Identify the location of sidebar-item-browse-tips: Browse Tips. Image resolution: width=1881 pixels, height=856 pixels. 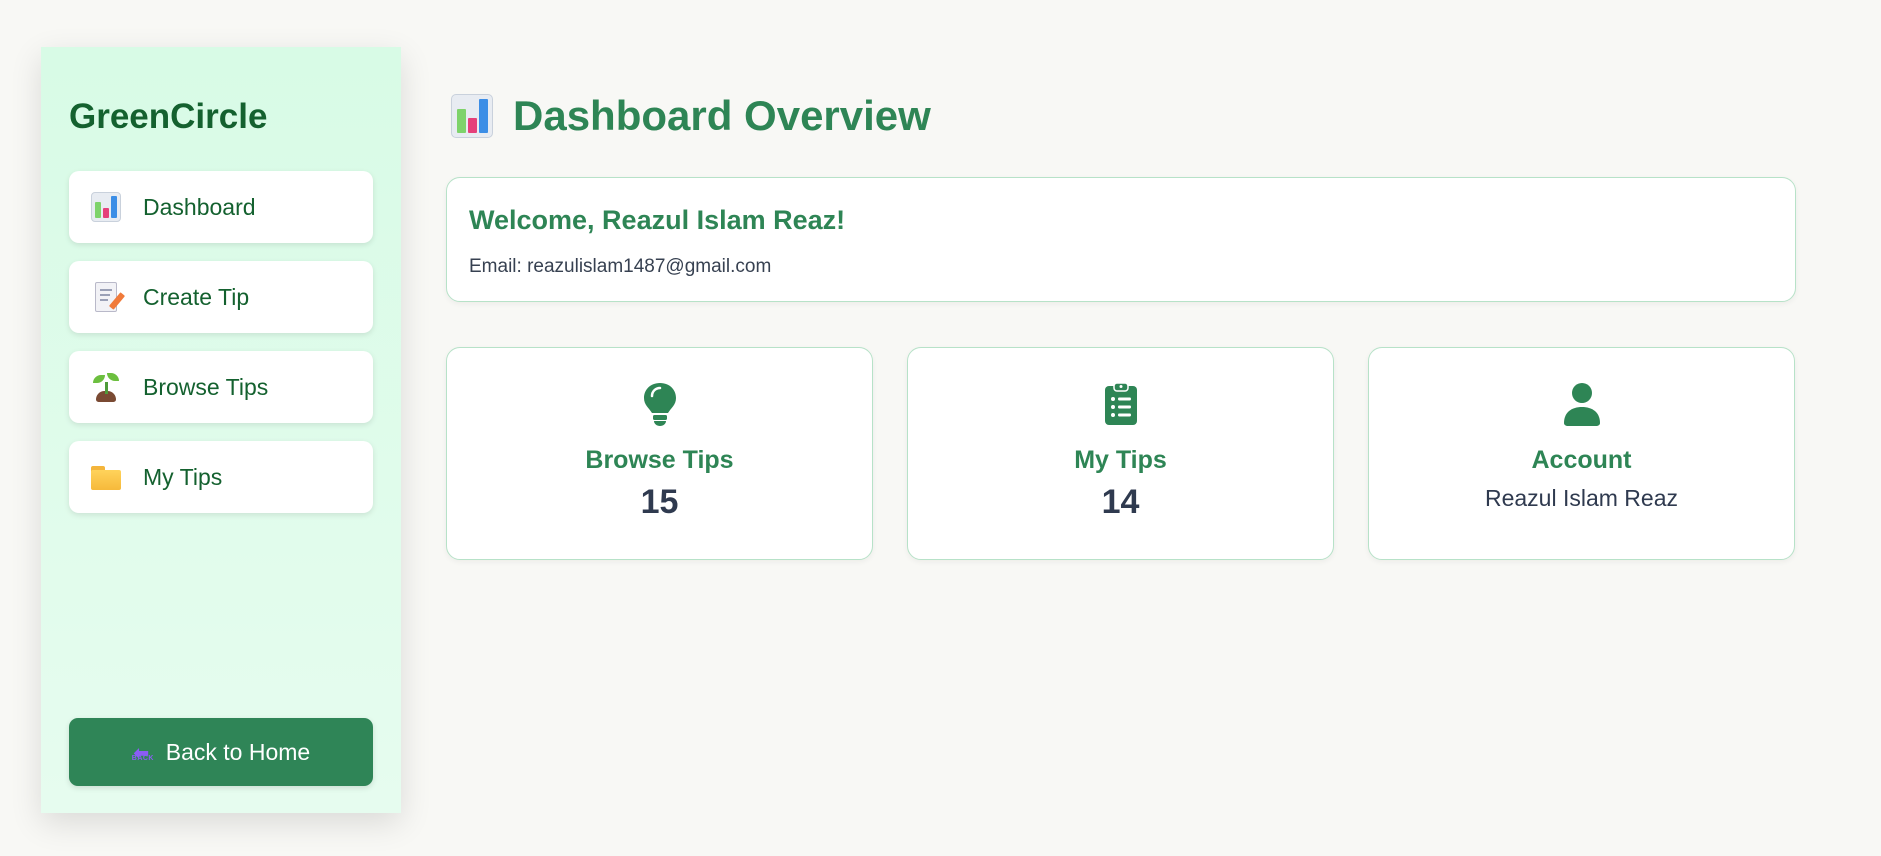
(221, 387).